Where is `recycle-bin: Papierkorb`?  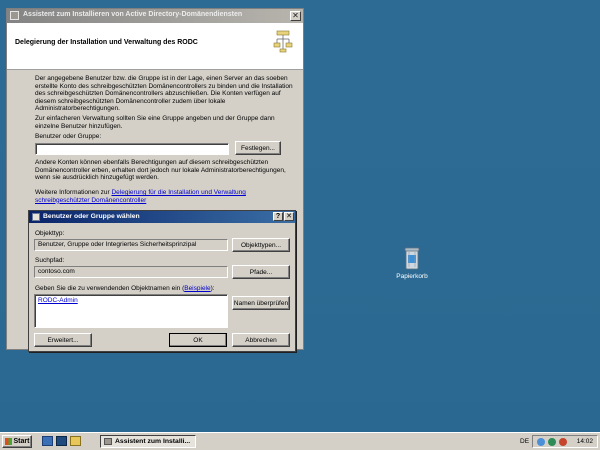 recycle-bin: Papierkorb is located at coordinates (412, 263).